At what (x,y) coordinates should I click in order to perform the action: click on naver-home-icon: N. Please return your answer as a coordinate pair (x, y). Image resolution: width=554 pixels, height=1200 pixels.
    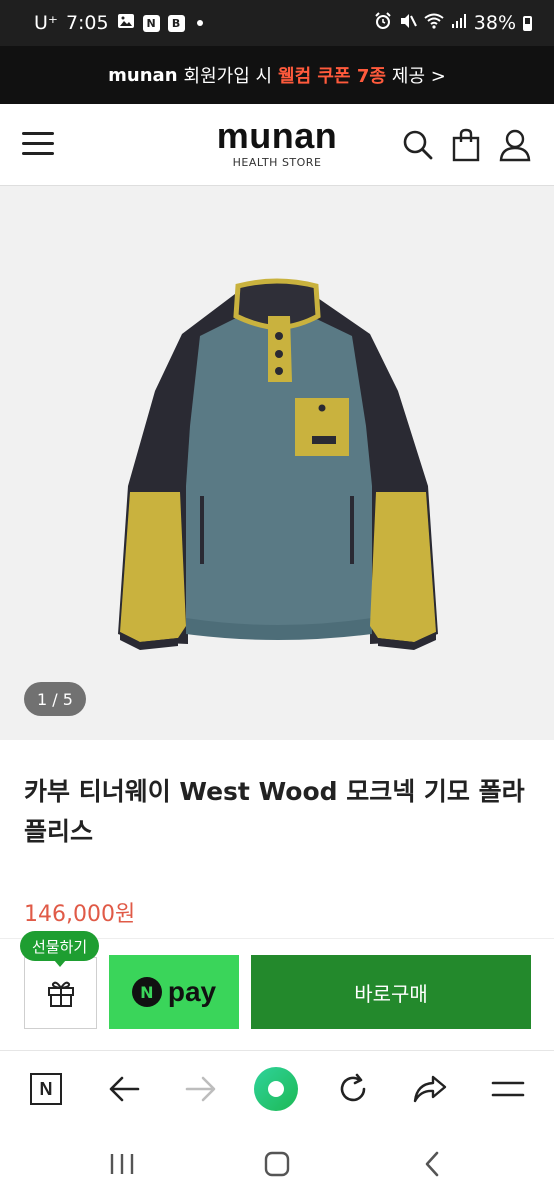
    Looking at the image, I should click on (46, 1089).